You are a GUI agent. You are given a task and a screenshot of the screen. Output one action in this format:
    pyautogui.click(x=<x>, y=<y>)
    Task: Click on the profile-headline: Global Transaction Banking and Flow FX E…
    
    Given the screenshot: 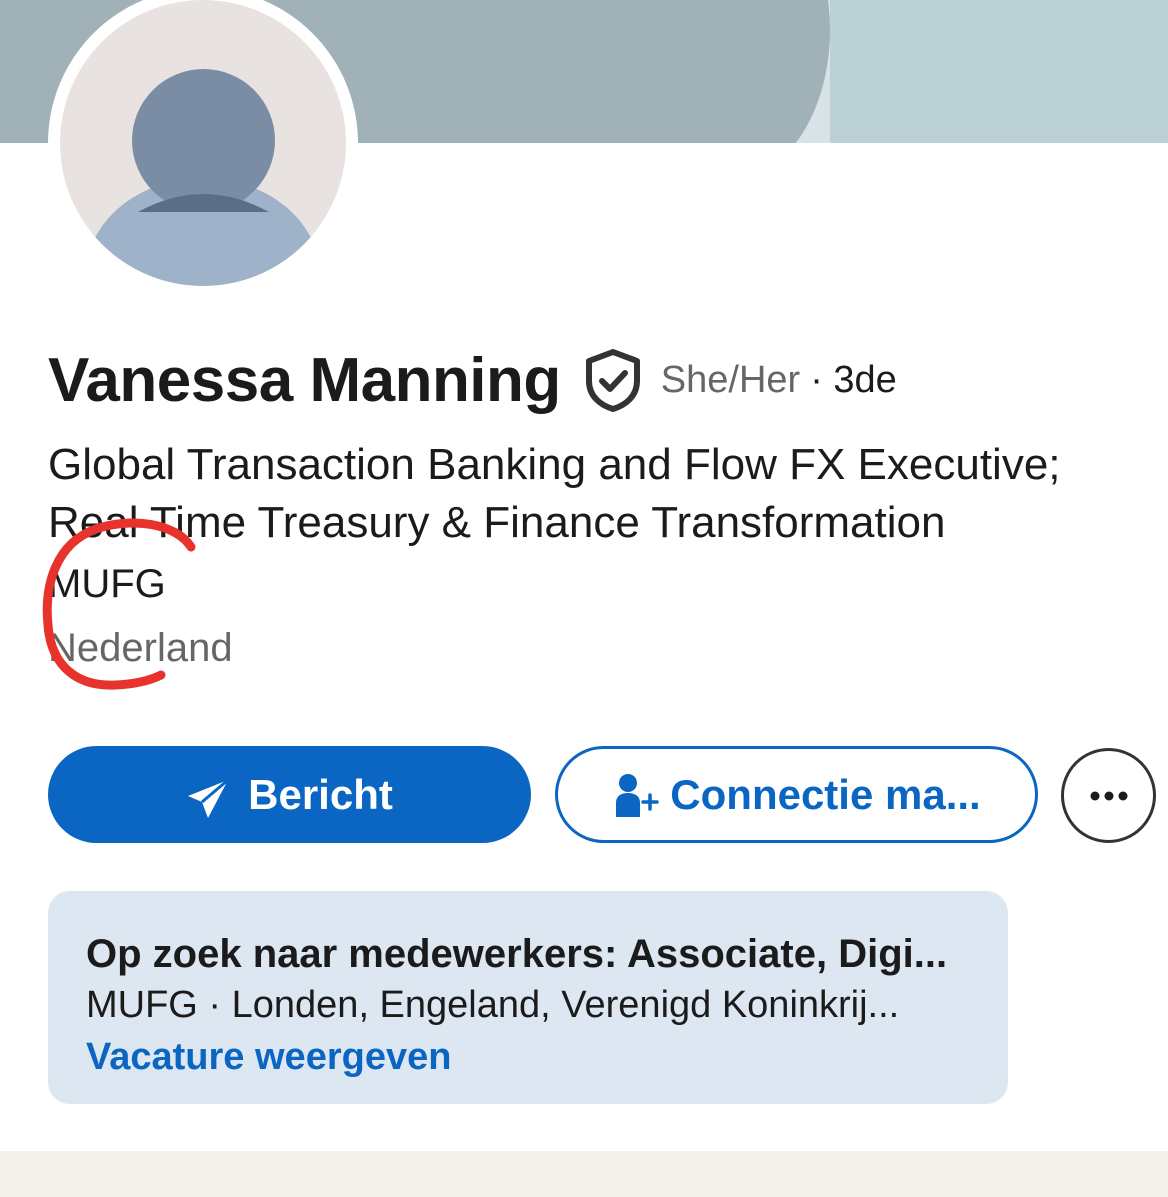 What is the action you would take?
    pyautogui.click(x=608, y=494)
    